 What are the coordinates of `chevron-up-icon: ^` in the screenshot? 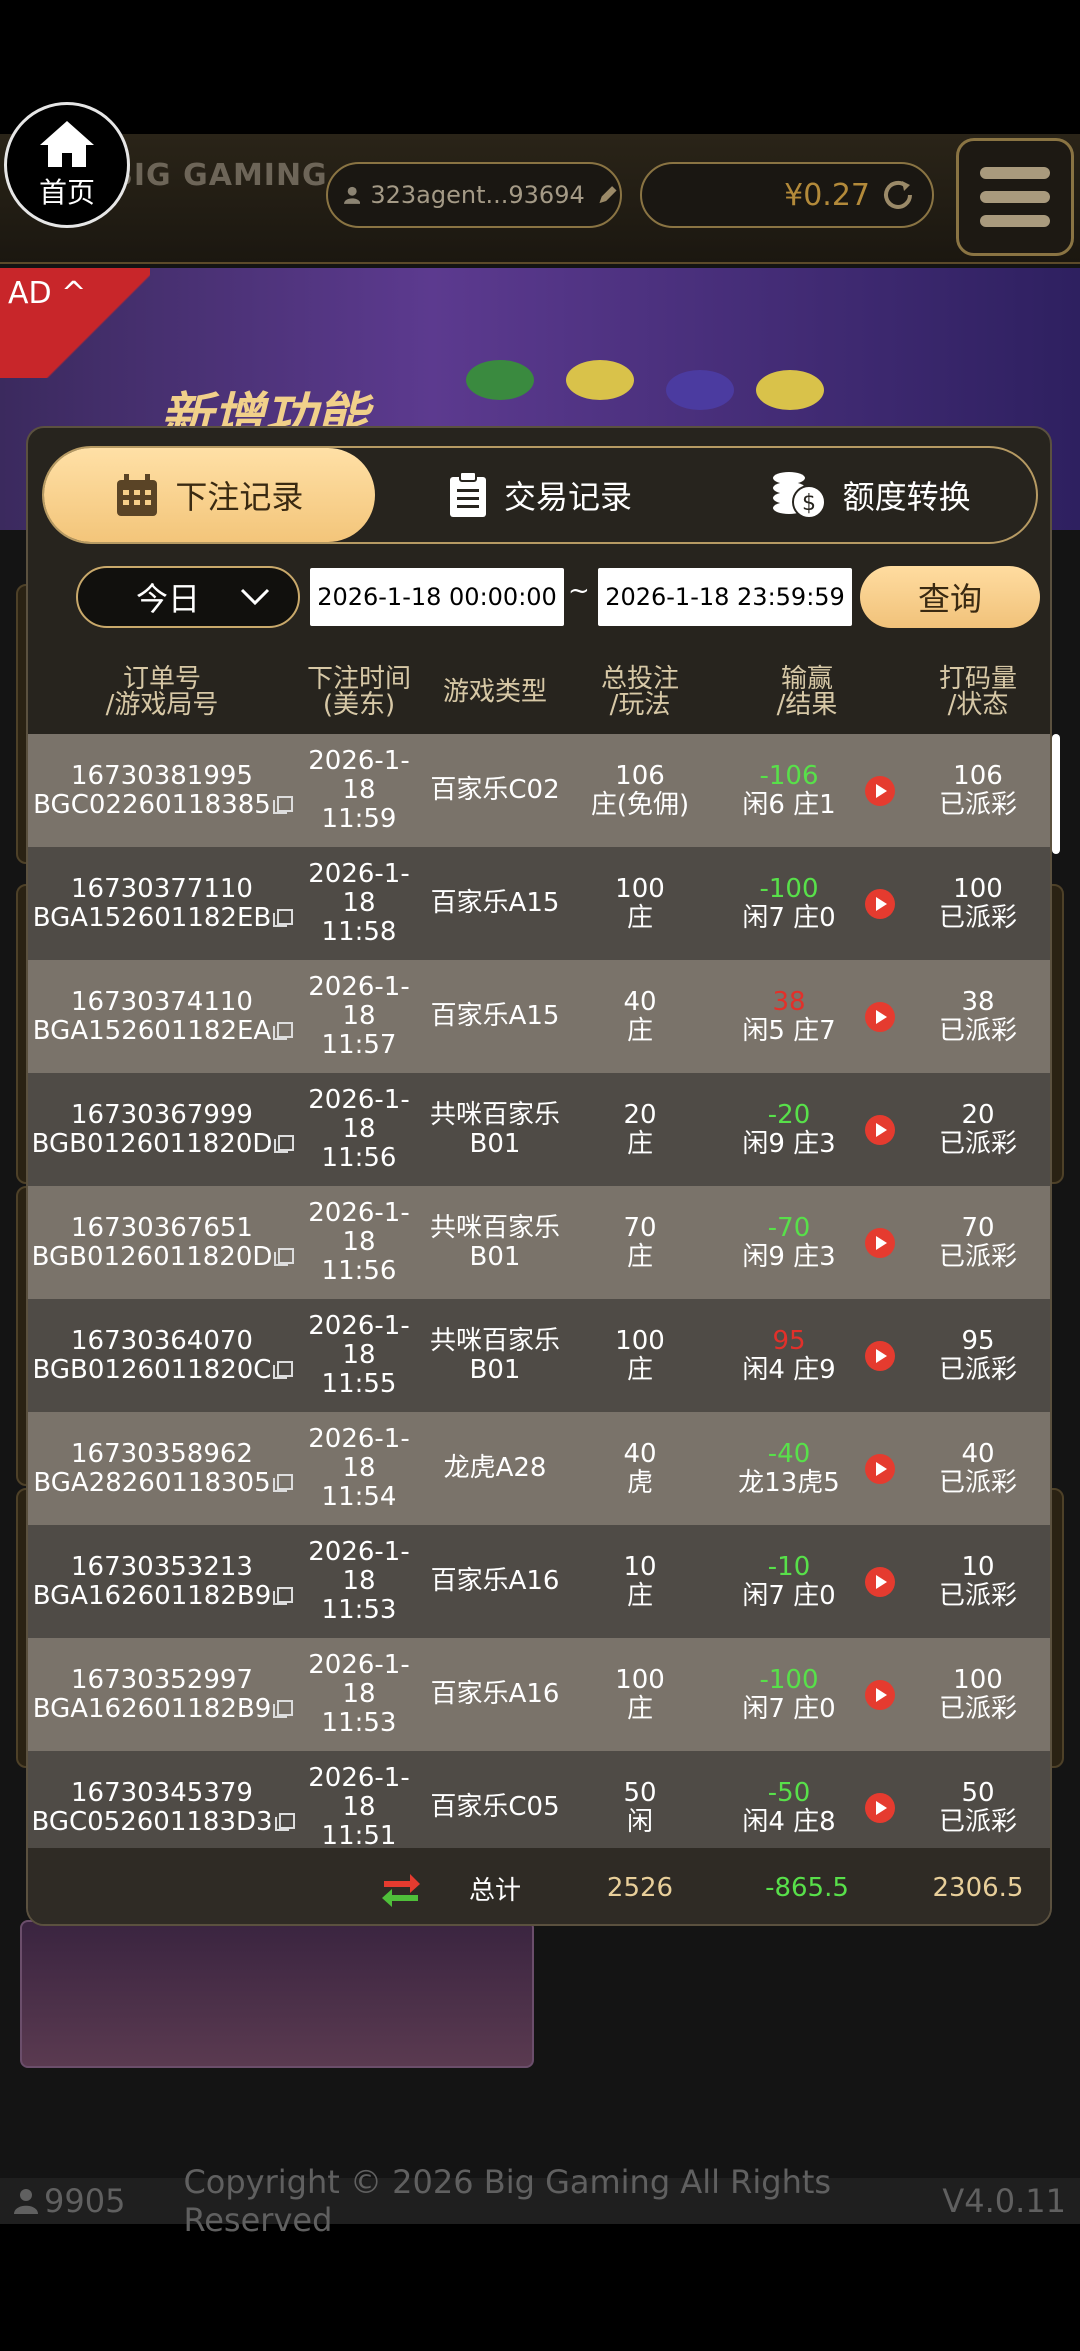 It's located at (74, 293).